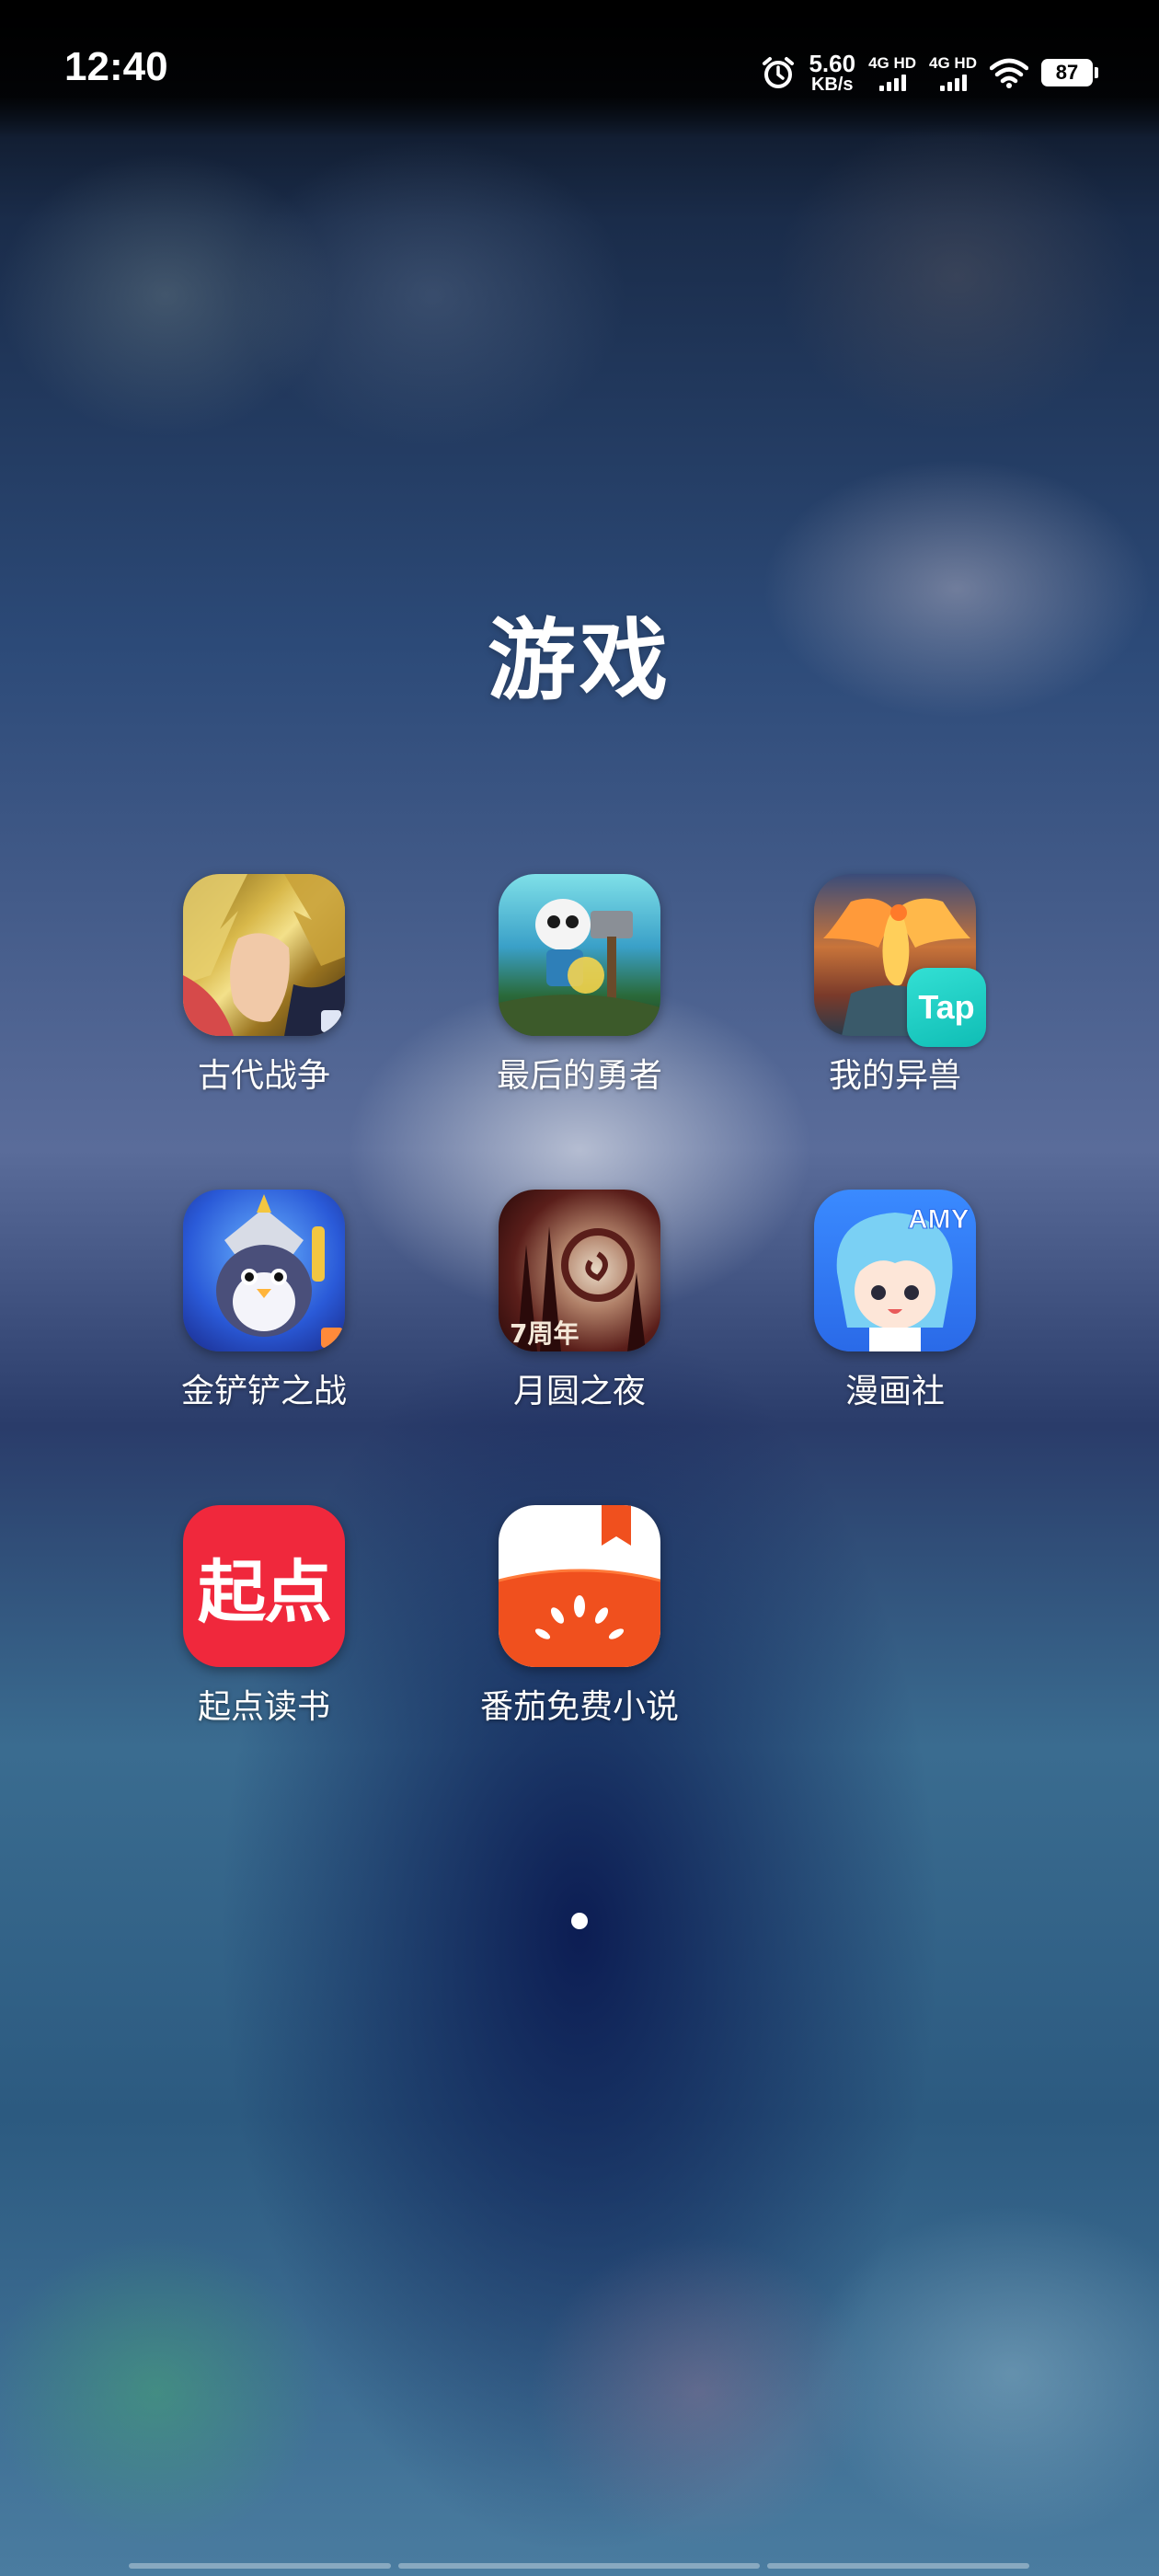 The height and width of the screenshot is (2576, 1159). What do you see at coordinates (279, 1271) in the screenshot?
I see `golden-spatula-artwork` at bounding box center [279, 1271].